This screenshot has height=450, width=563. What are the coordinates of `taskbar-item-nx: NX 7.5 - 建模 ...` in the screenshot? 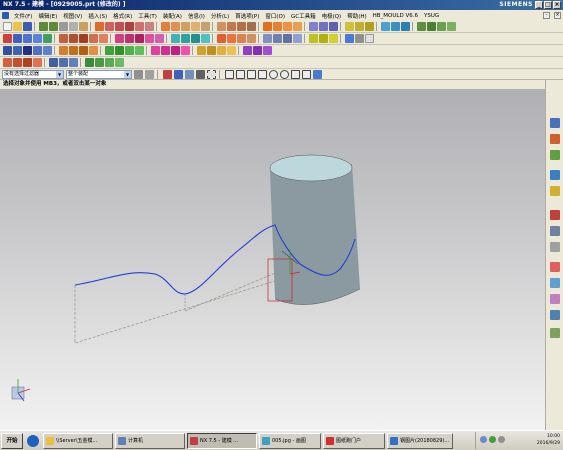 It's located at (222, 440).